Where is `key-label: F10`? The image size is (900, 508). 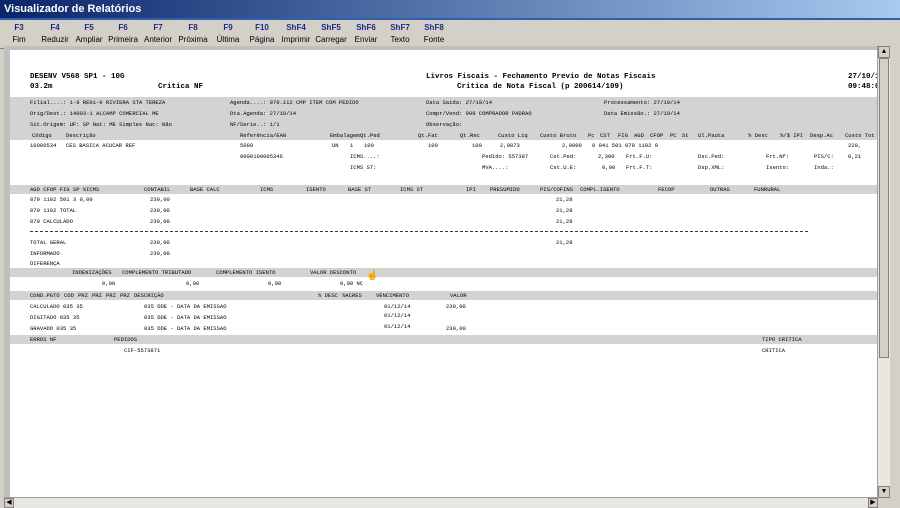 key-label: F10 is located at coordinates (262, 27).